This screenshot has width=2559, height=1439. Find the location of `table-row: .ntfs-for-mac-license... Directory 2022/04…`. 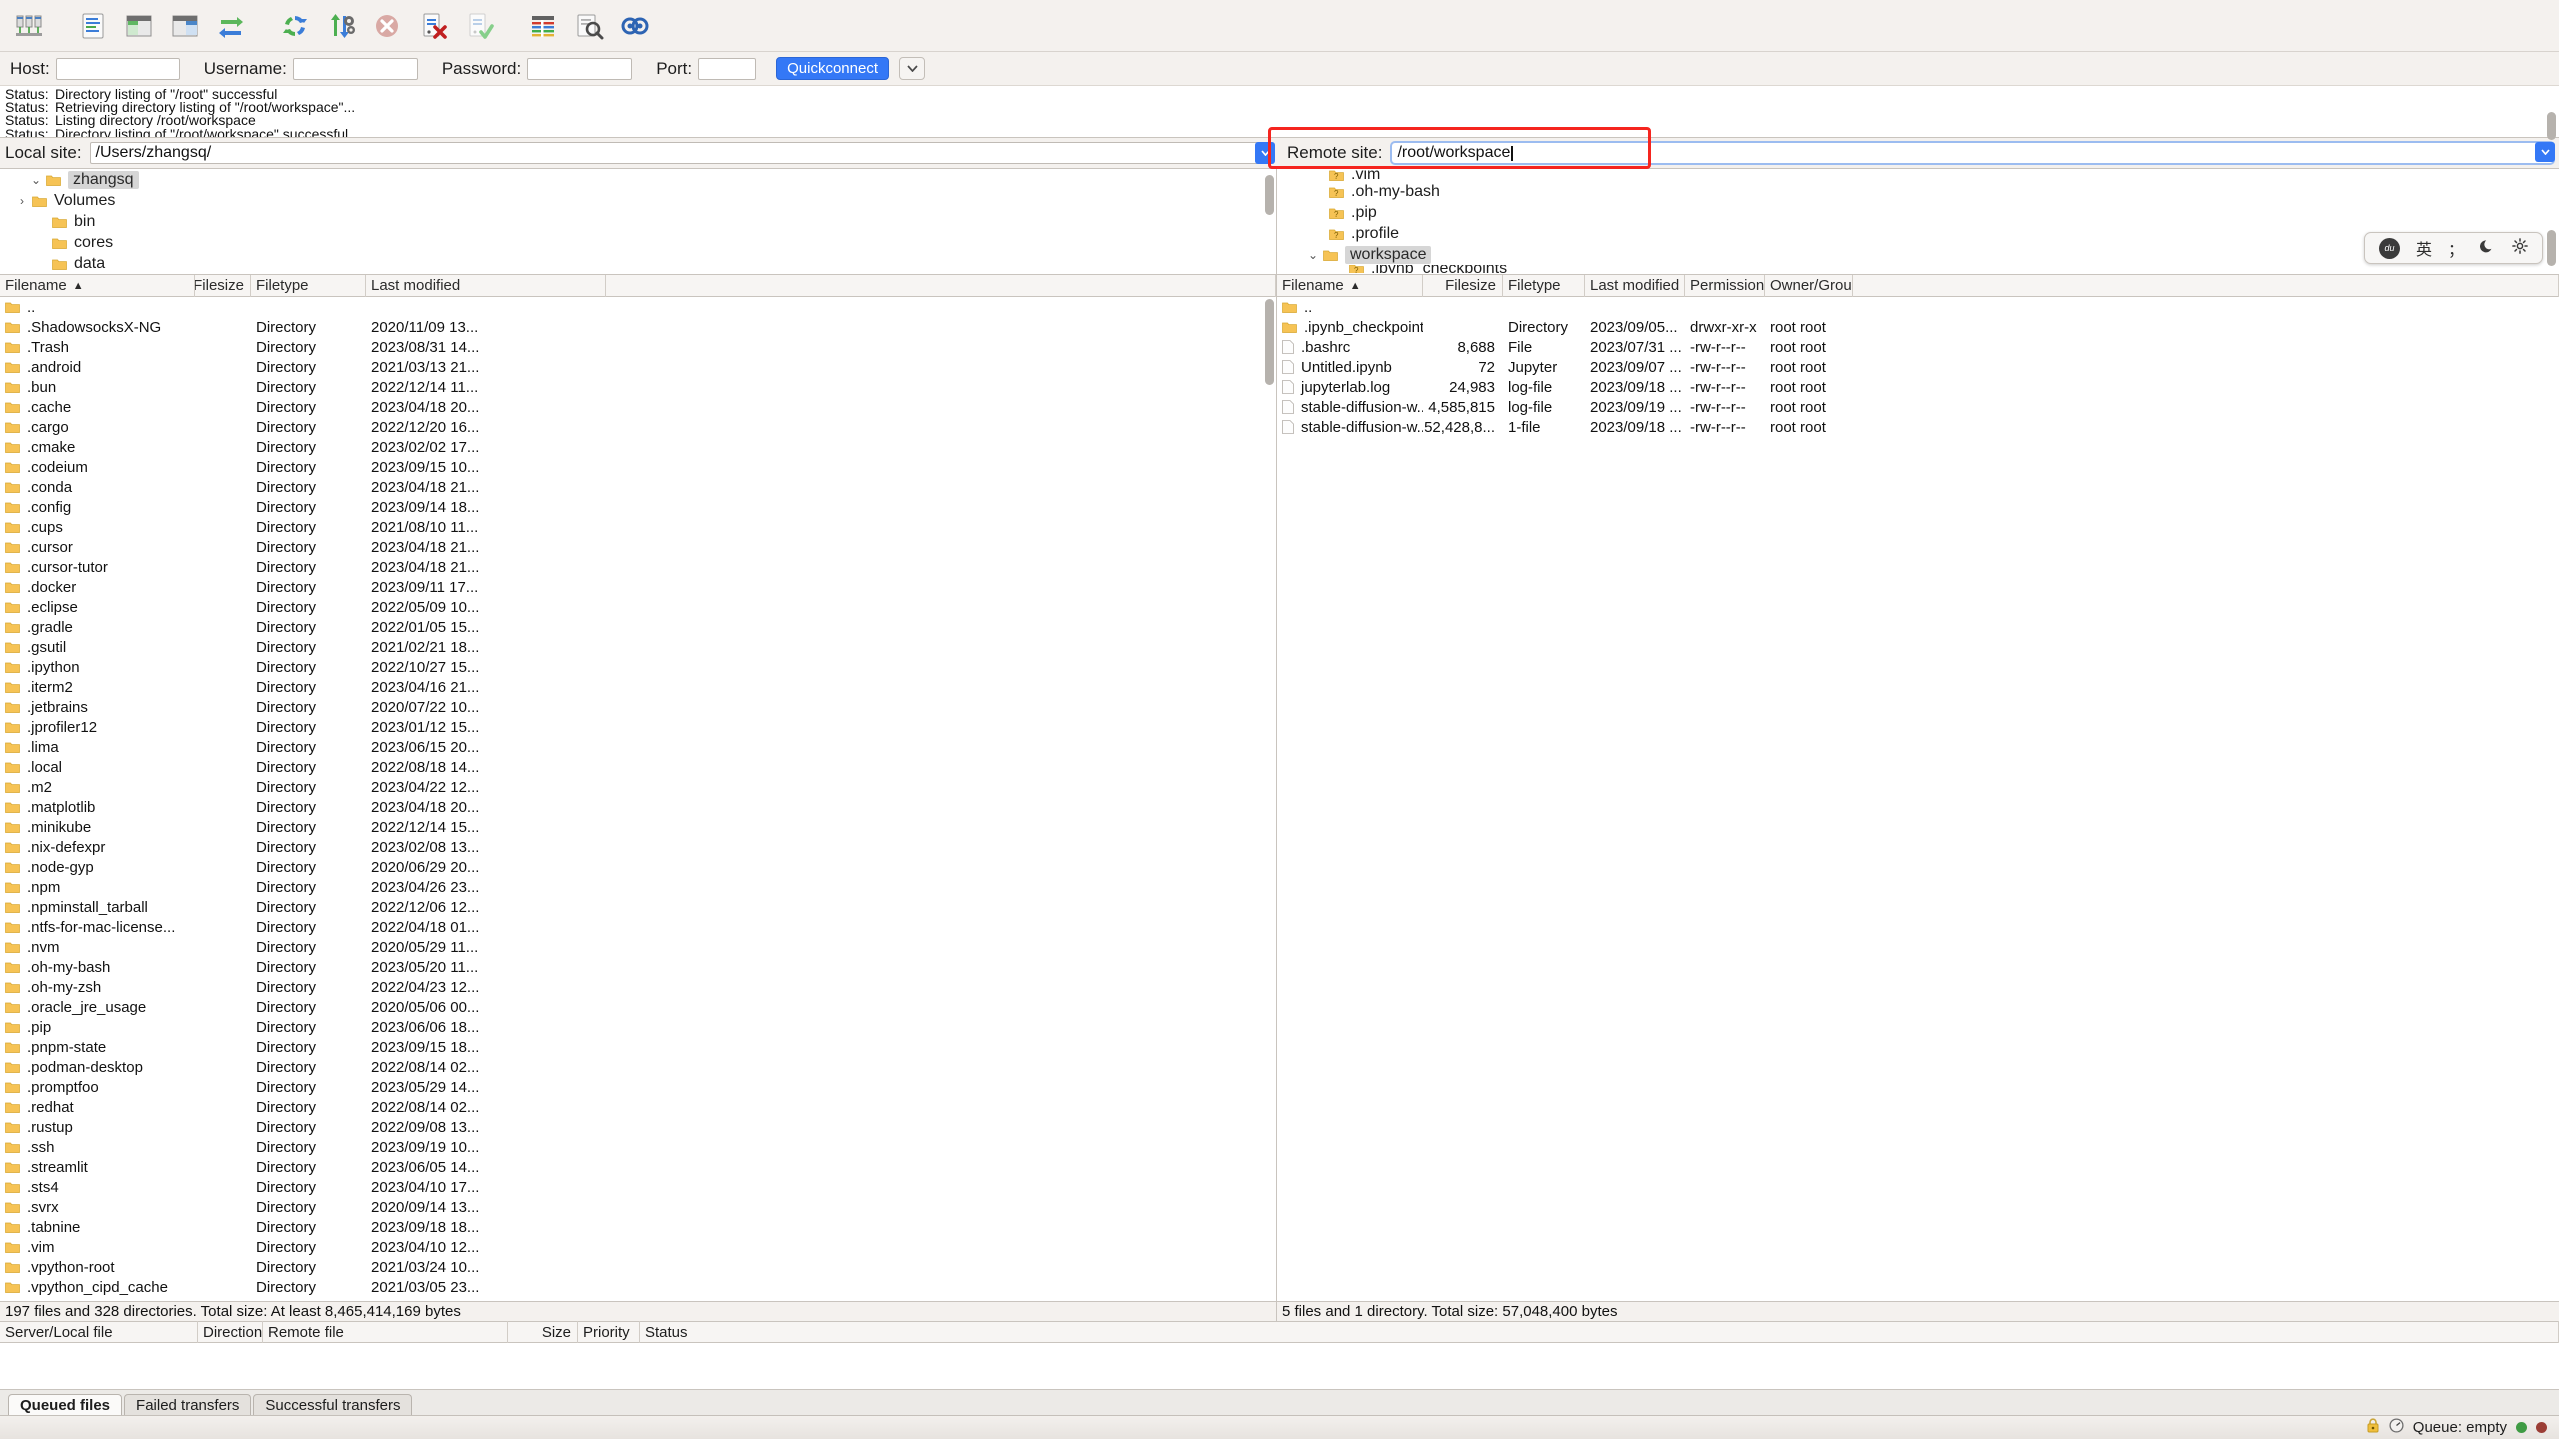

table-row: .ntfs-for-mac-license... Directory 2022/04… is located at coordinates (638, 927).